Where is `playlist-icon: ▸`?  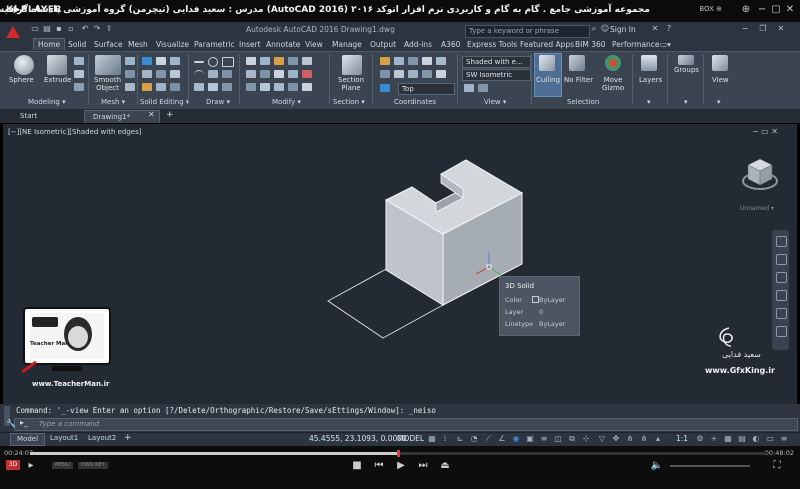 playlist-icon: ▸ is located at coordinates (31, 465).